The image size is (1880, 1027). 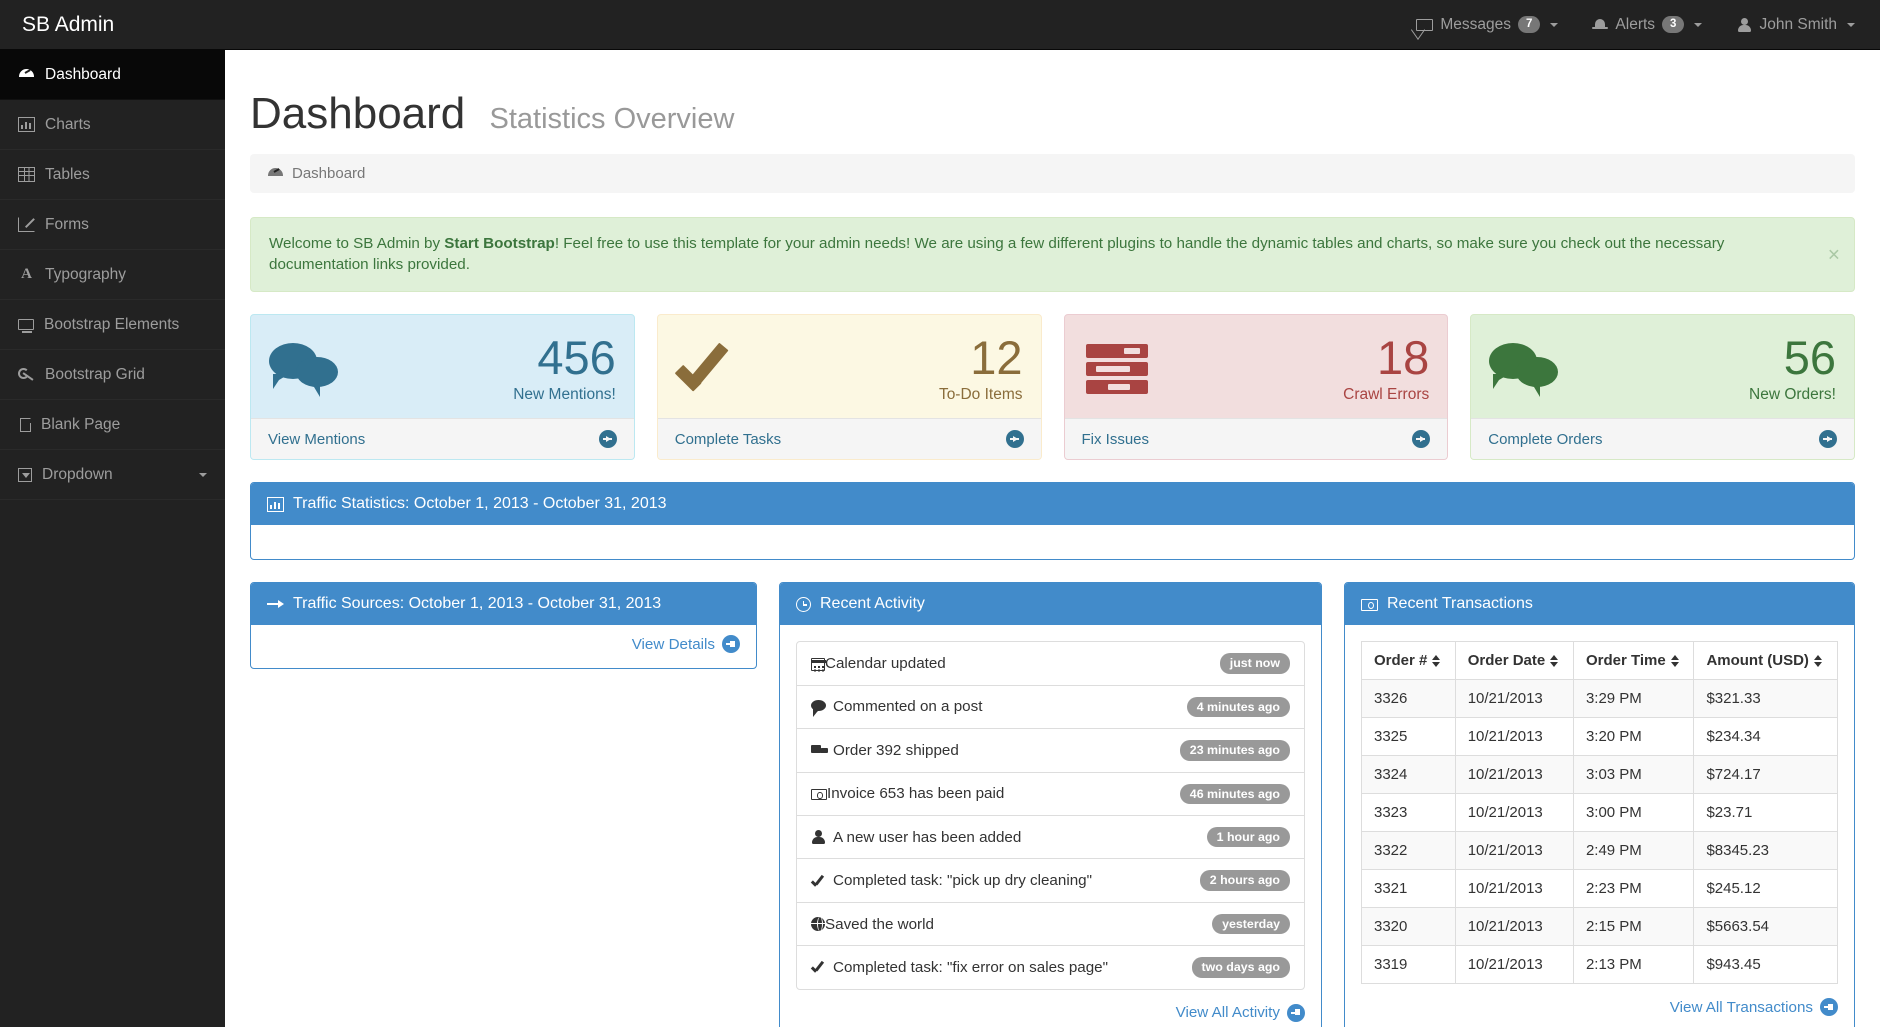 I want to click on messages-dropdown: Messages 7, so click(x=1487, y=25).